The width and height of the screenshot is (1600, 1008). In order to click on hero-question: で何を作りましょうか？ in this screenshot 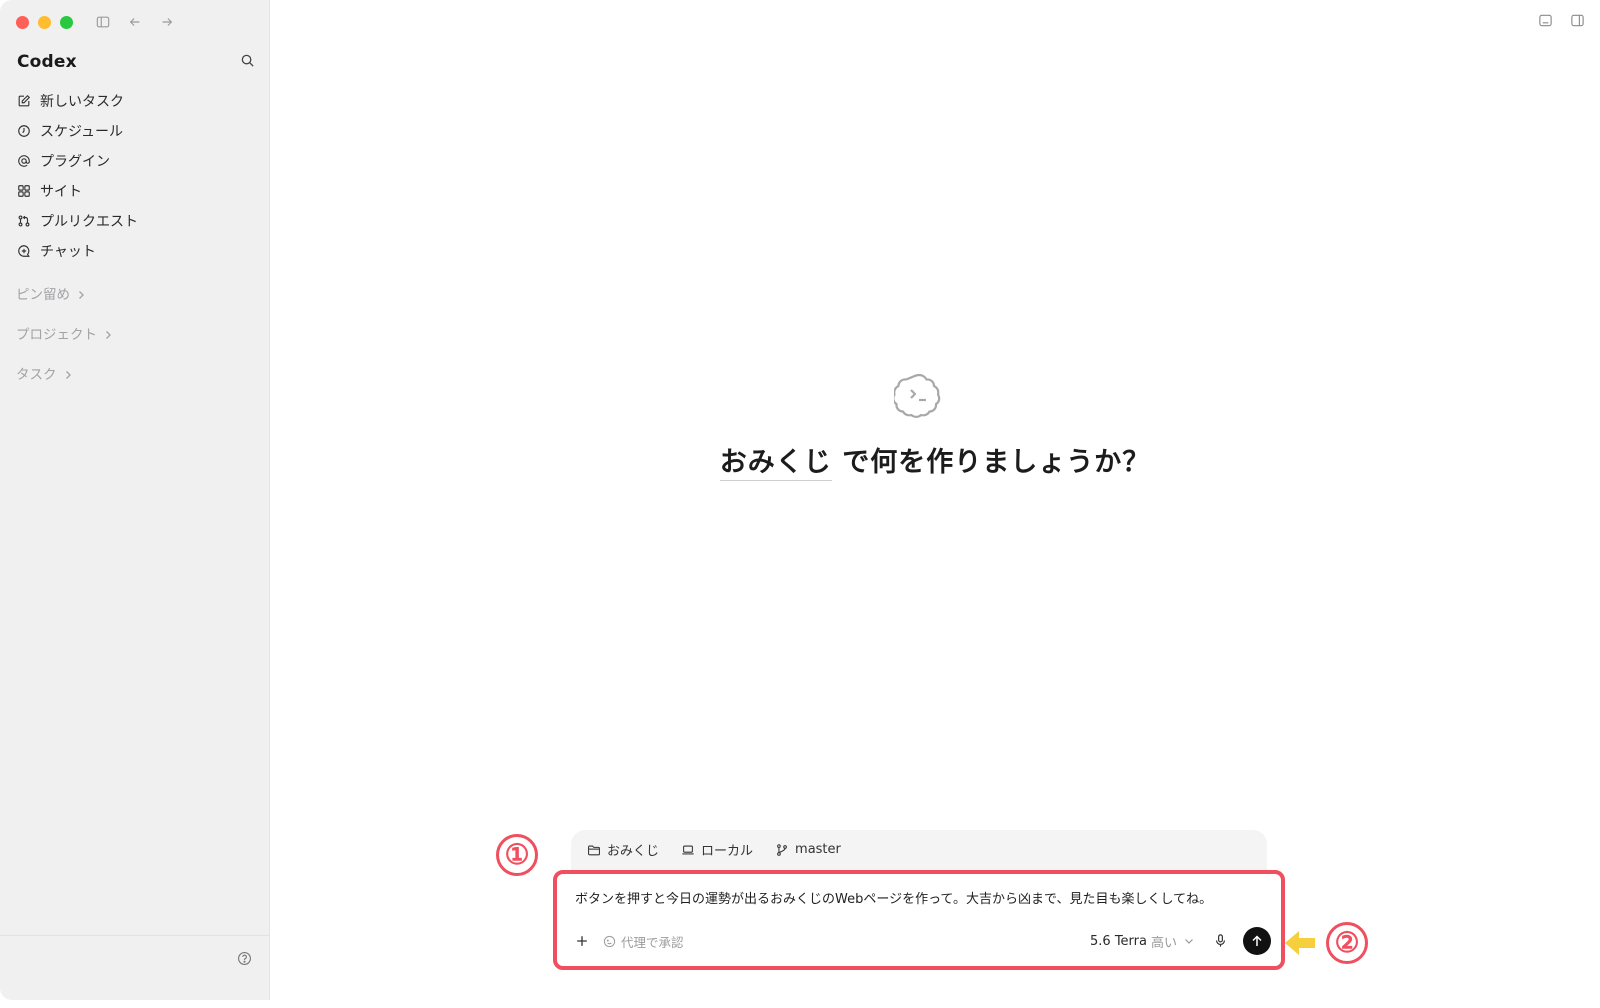, I will do `click(991, 462)`.